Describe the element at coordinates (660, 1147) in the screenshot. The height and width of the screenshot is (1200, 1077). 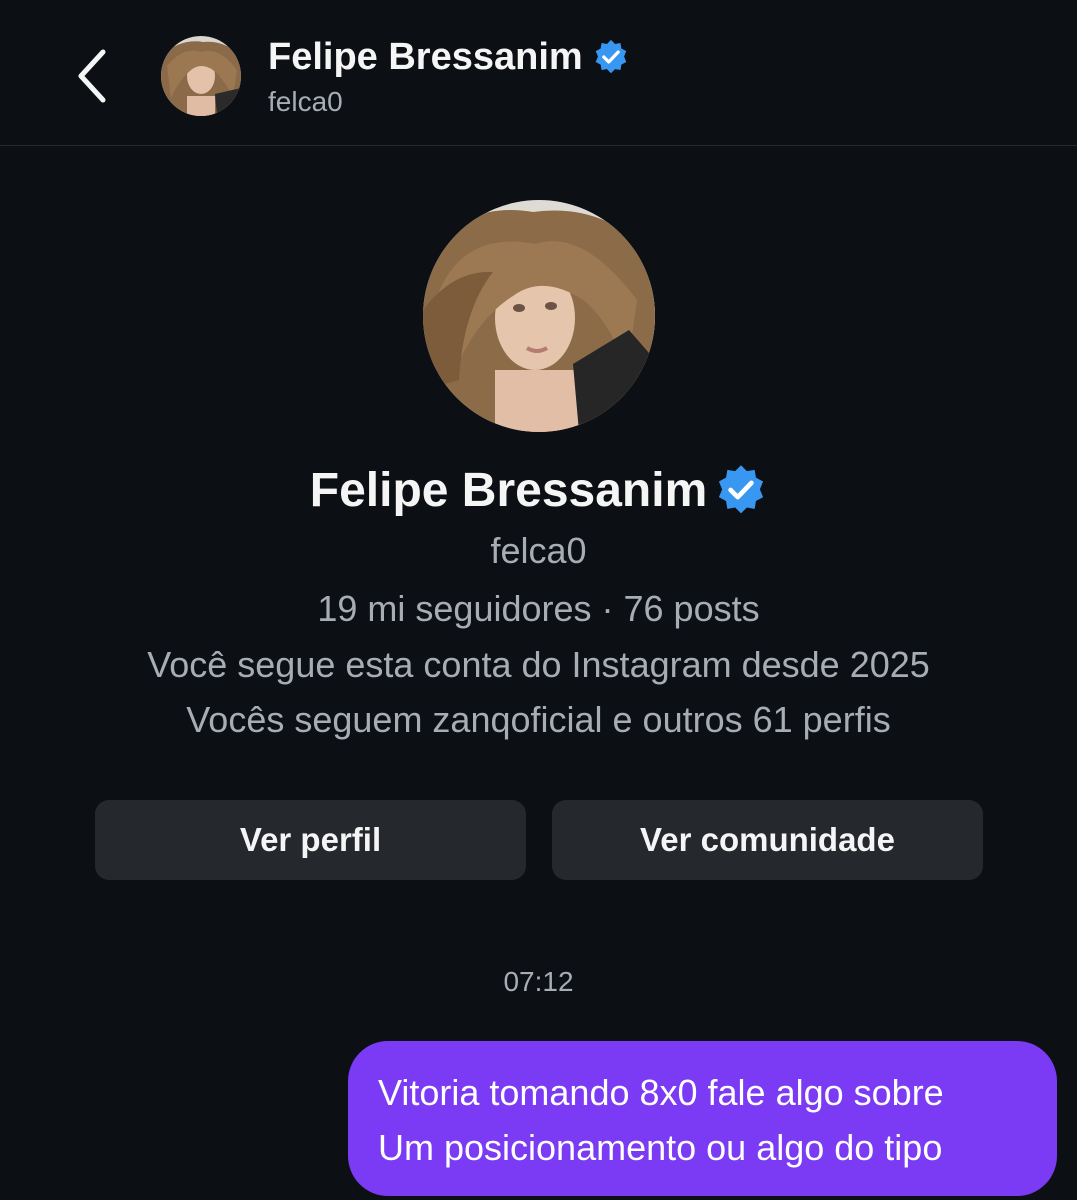
I see `message-line: Um posicionamento ou algo do tipo` at that location.